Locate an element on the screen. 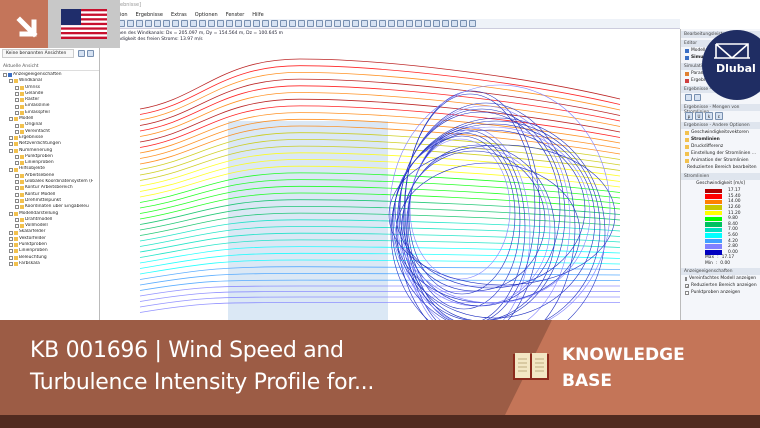 Image resolution: width=760 pixels, height=428 pixels. streamline-quantity-button: k is located at coordinates (709, 115).